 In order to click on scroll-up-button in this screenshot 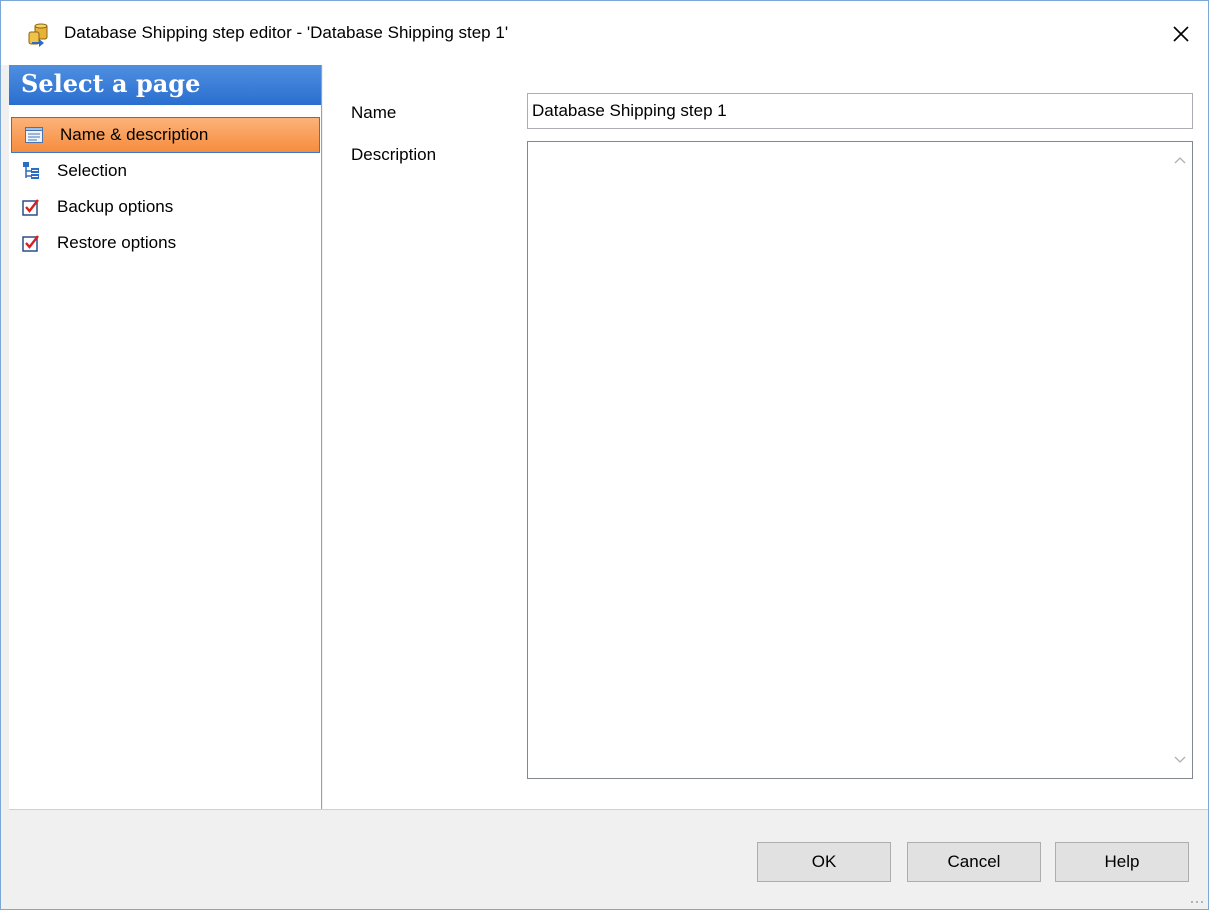, I will do `click(1180, 160)`.